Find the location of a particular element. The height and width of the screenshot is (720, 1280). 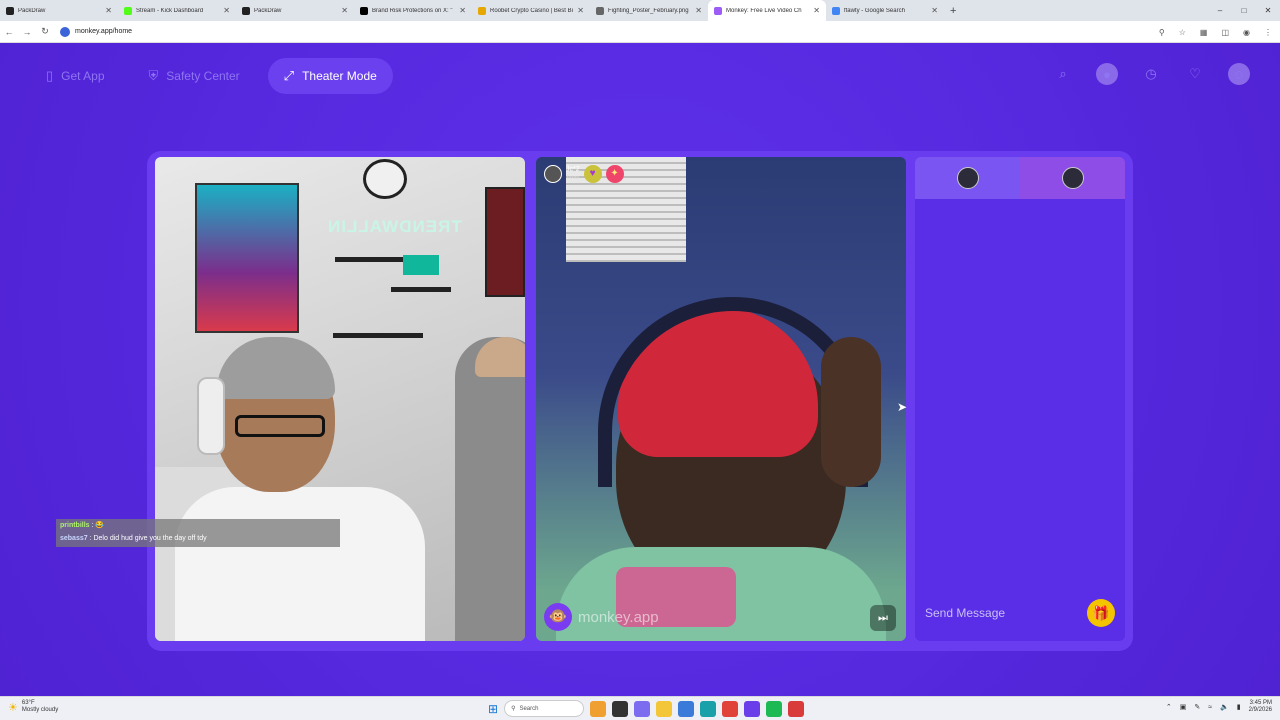

tray-app-icon: ▣ is located at coordinates (1183, 707).